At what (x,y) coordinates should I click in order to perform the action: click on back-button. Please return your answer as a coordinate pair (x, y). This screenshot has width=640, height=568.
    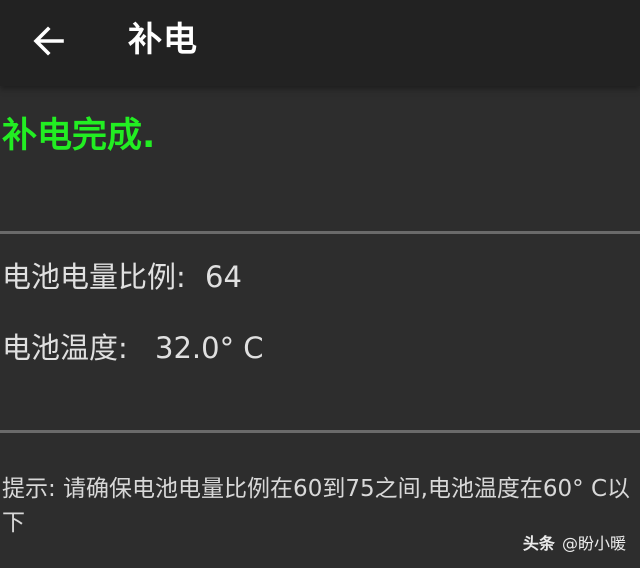
    Looking at the image, I should click on (50, 41).